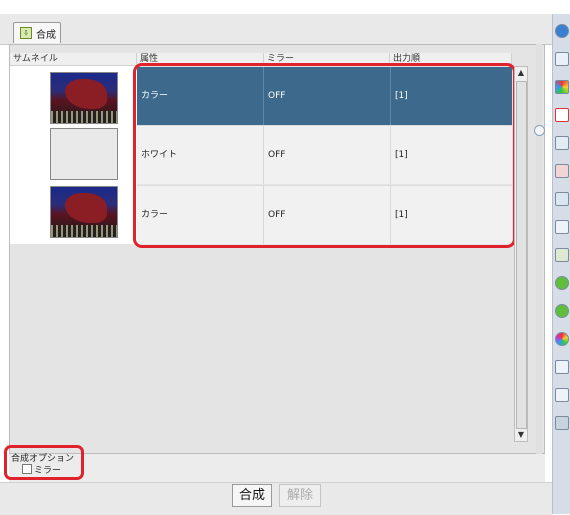 This screenshot has height=515, width=570. What do you see at coordinates (562, 367) in the screenshot?
I see `copy-icon` at bounding box center [562, 367].